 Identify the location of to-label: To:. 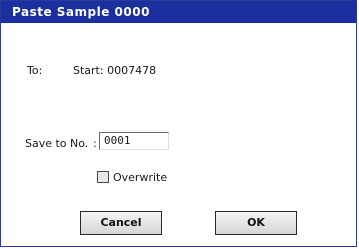
(35, 70).